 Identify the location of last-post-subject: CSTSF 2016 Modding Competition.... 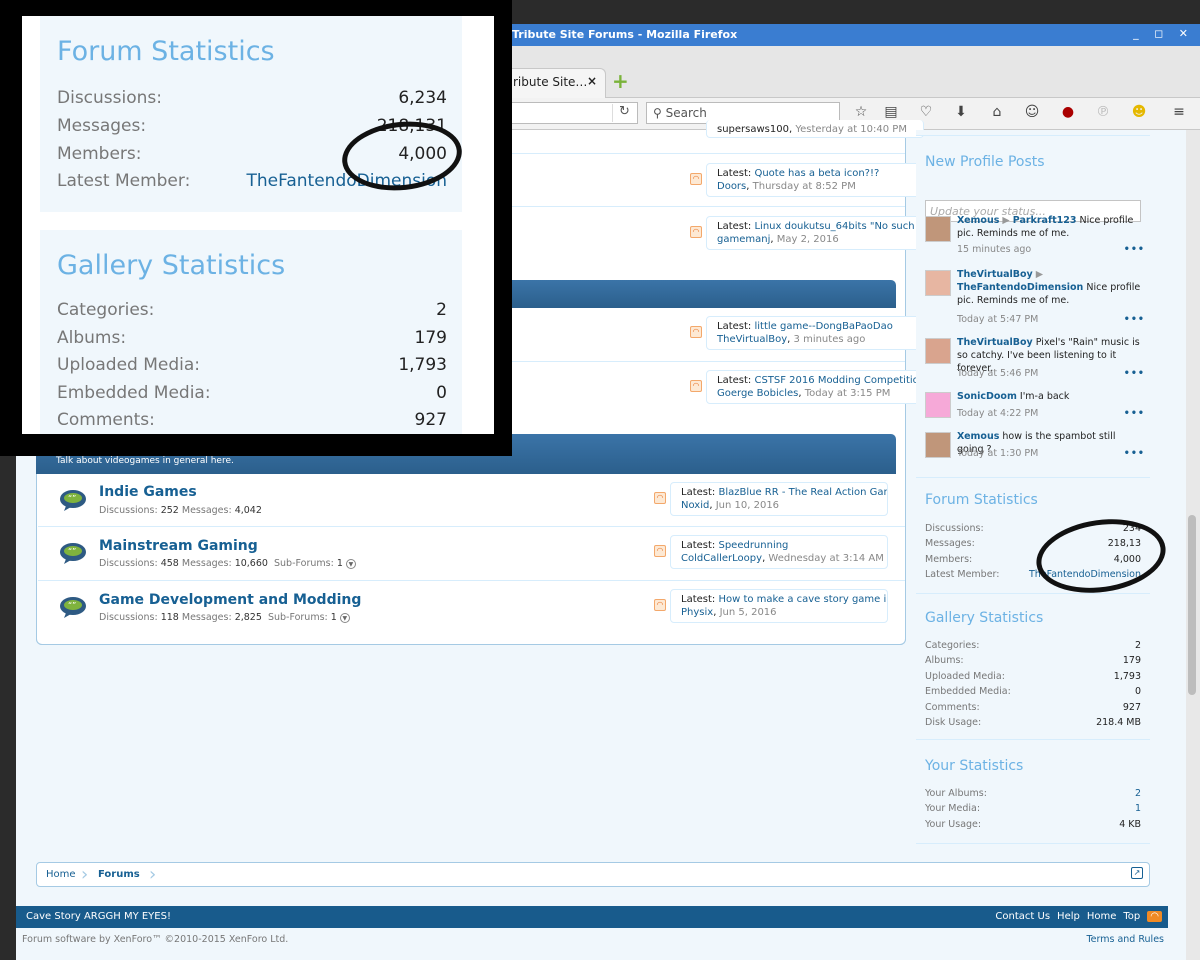
(838, 380).